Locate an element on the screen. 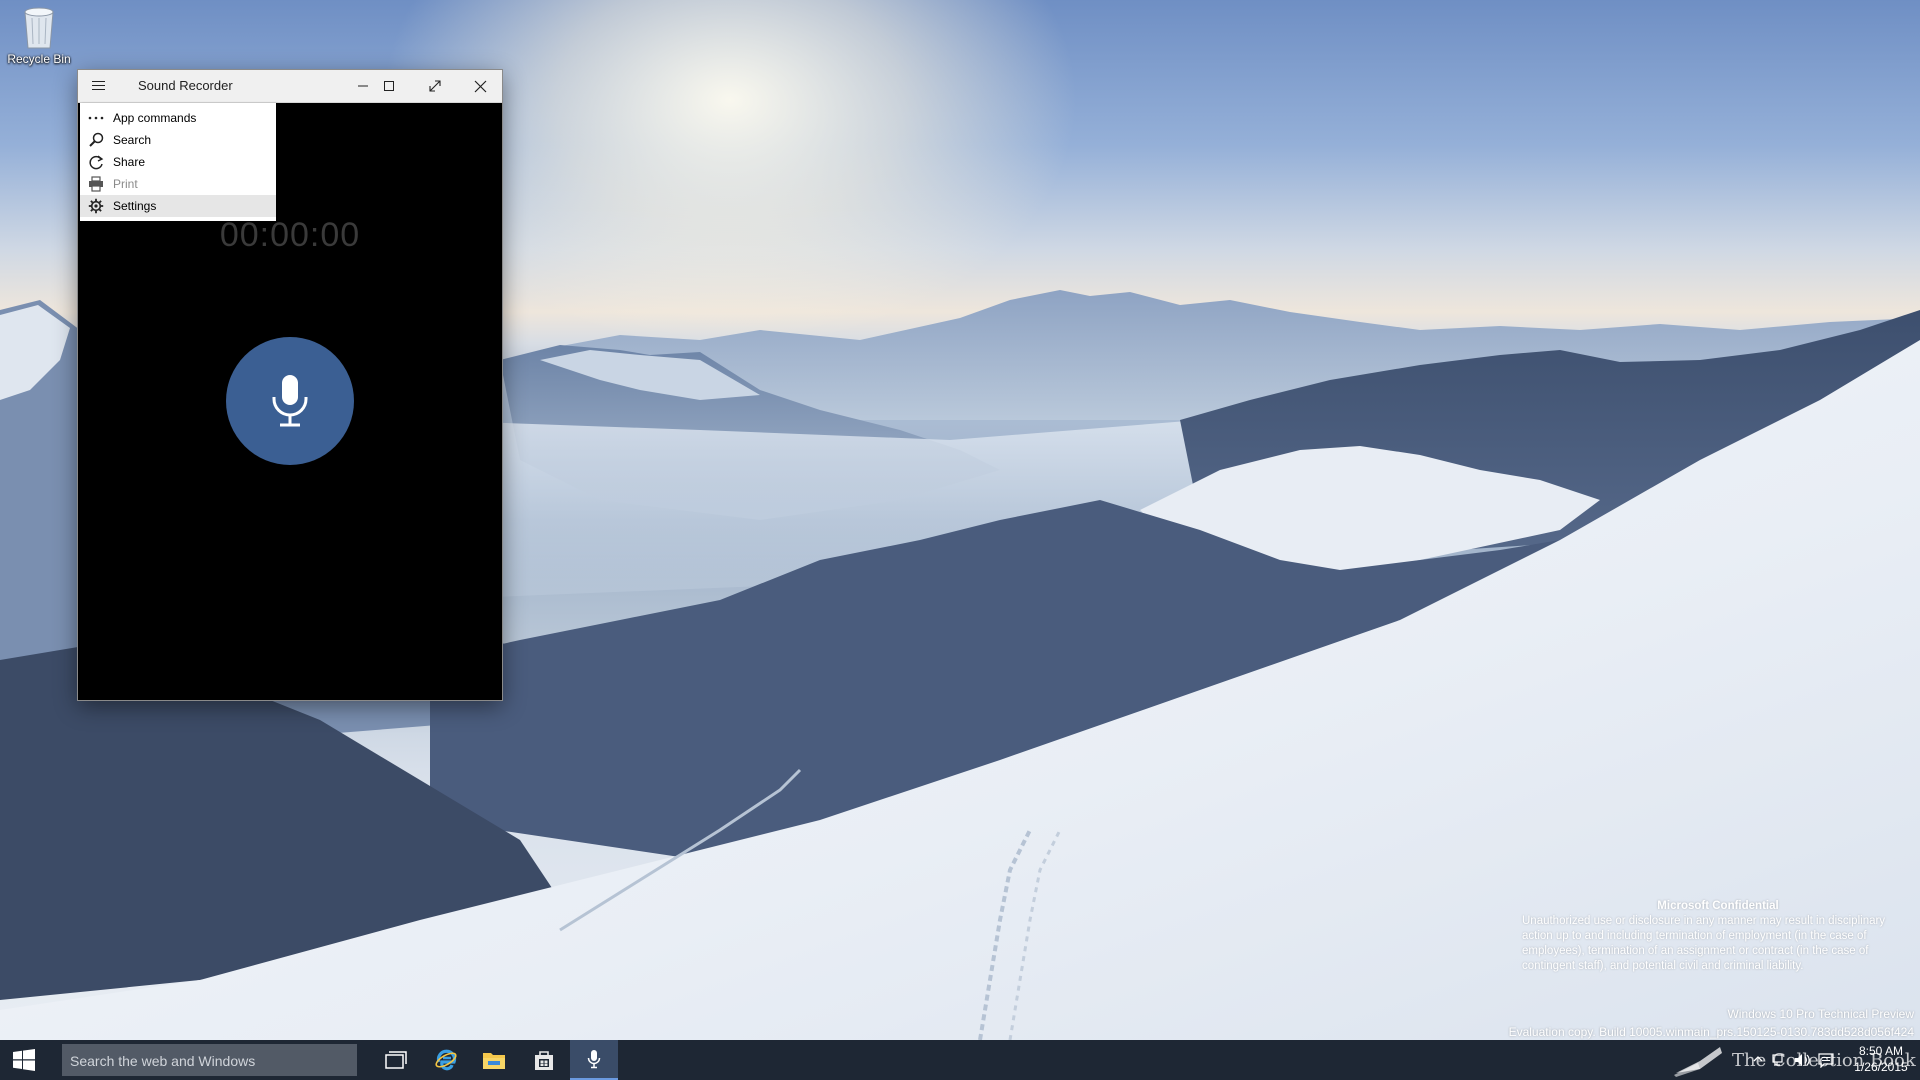  system-tray: The Collection Book 8:50 AM 1/26/2015 is located at coordinates (1780, 1060).